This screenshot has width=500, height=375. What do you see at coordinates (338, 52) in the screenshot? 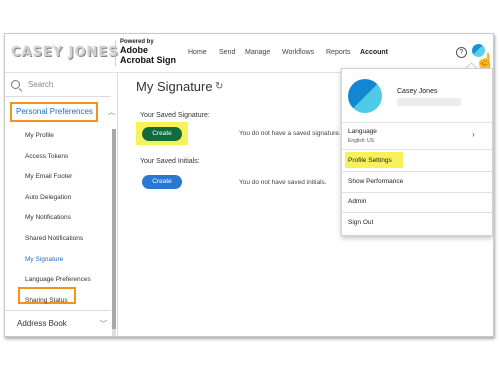
I see `nav-reports: Reports` at bounding box center [338, 52].